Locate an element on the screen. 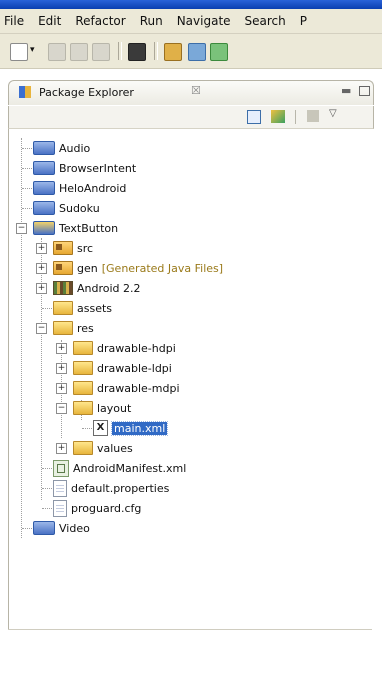 The image size is (382, 679). tree-item-label: Android 2.2 is located at coordinates (109, 288).